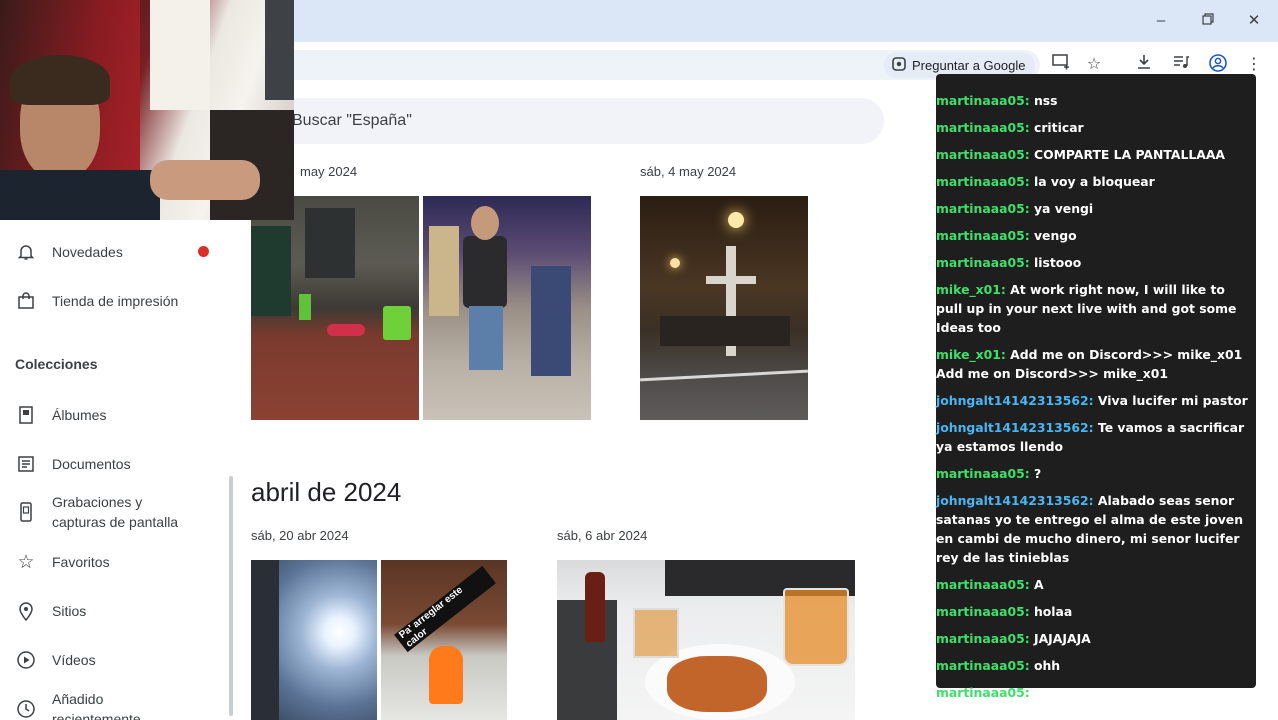 This screenshot has height=720, width=1278. What do you see at coordinates (87, 252) in the screenshot?
I see `sidebar-item-label: Novedades` at bounding box center [87, 252].